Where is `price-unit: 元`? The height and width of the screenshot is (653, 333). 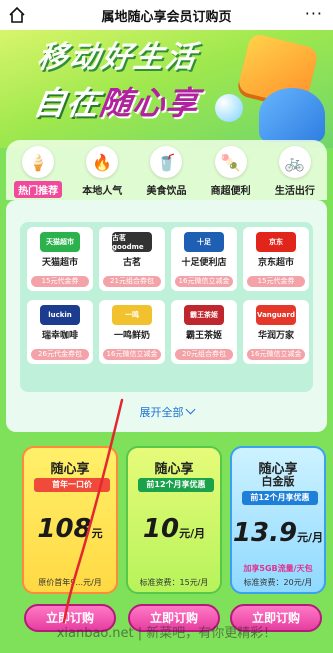 price-unit: 元 is located at coordinates (97, 533).